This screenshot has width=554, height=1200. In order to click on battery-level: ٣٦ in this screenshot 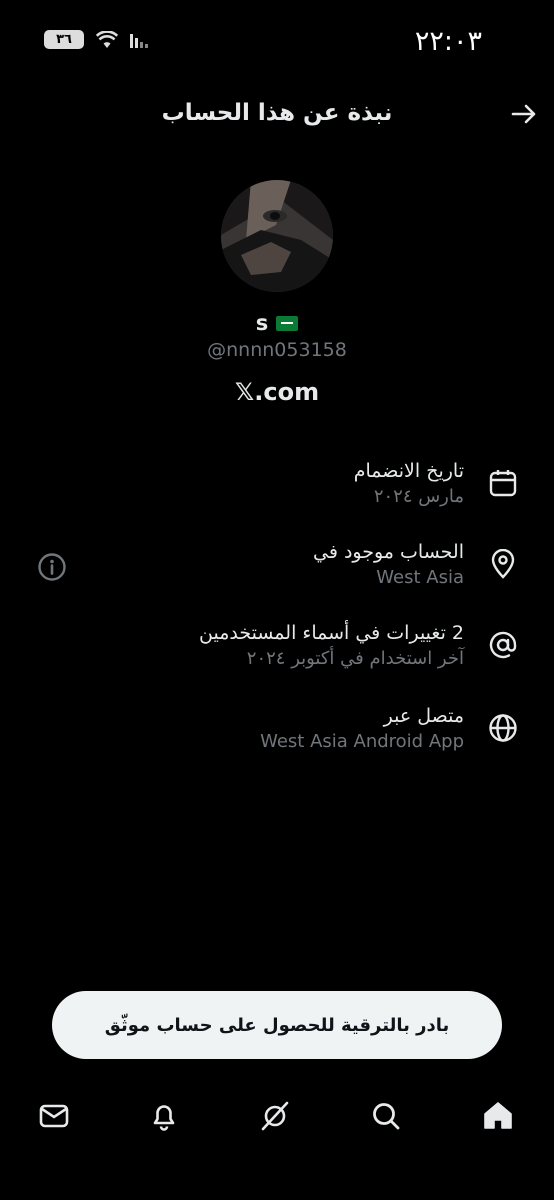, I will do `click(64, 39)`.